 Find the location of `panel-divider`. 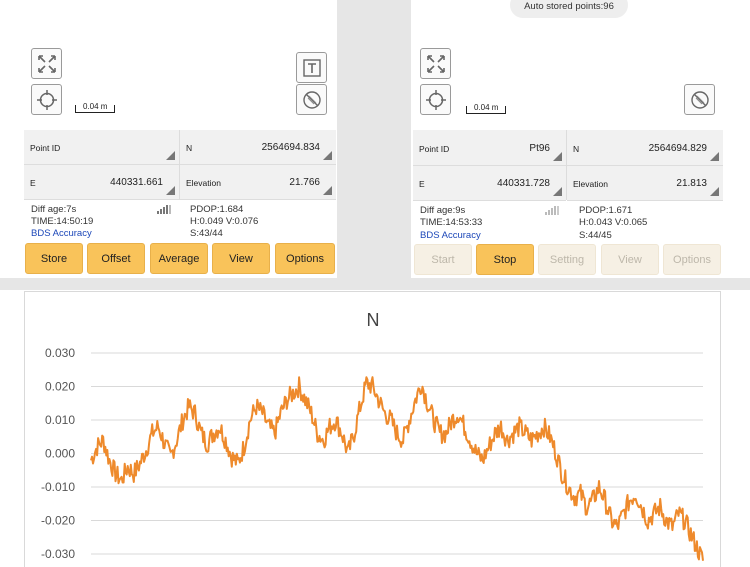

panel-divider is located at coordinates (374, 145).